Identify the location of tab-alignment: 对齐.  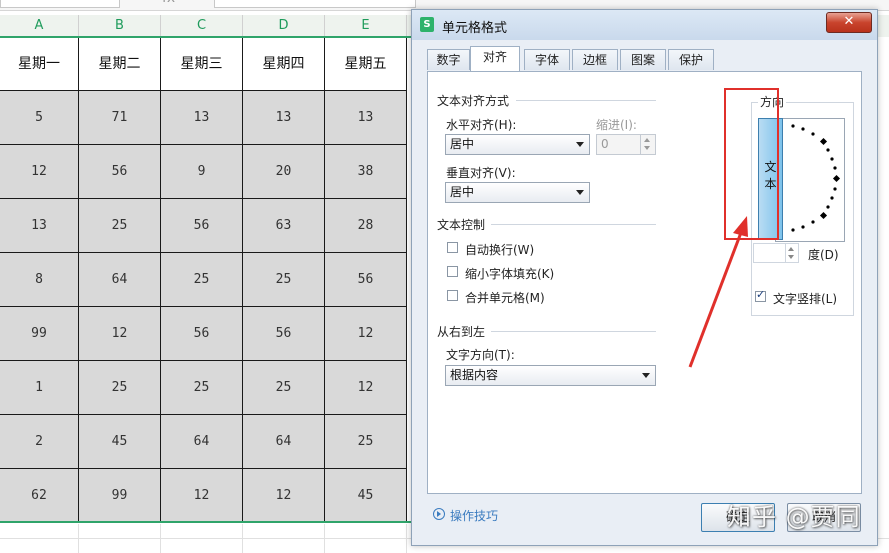
(495, 58).